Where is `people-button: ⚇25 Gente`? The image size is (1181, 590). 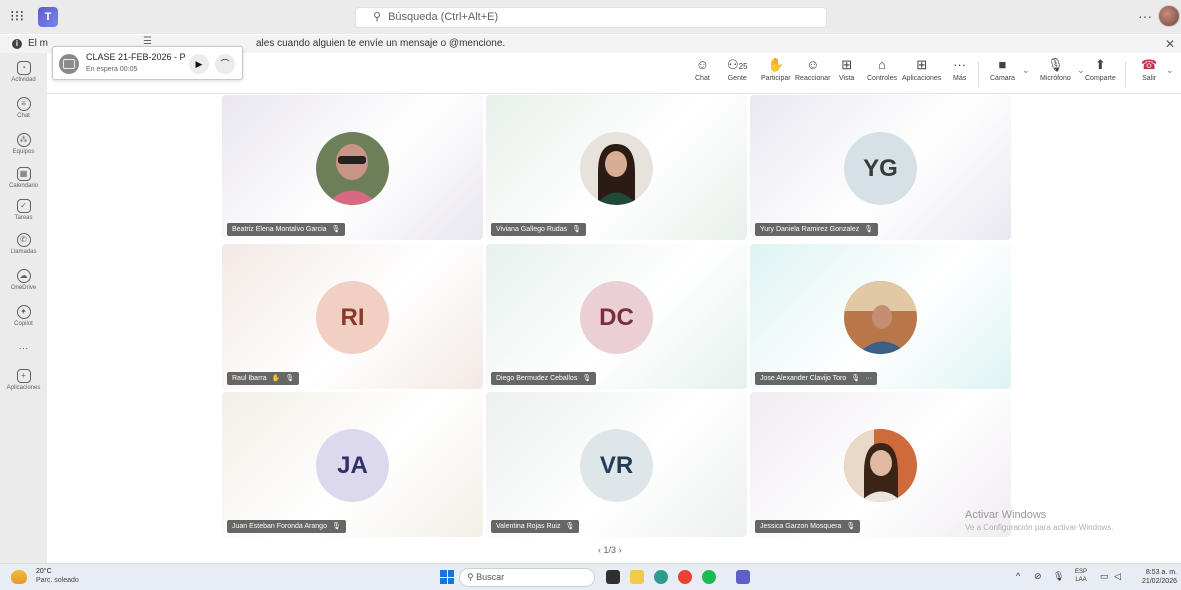 people-button: ⚇25 Gente is located at coordinates (737, 70).